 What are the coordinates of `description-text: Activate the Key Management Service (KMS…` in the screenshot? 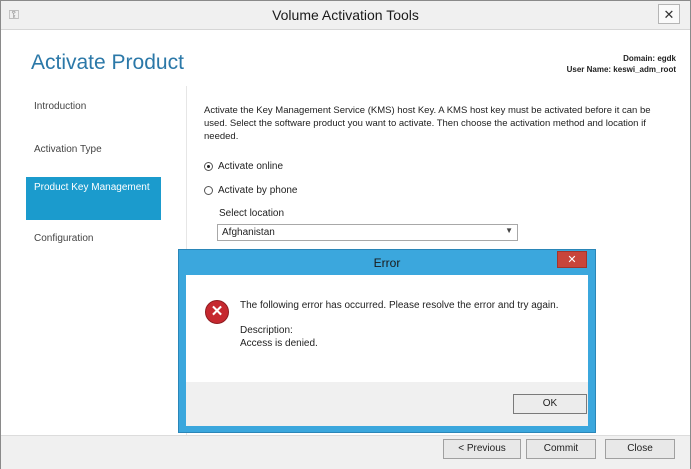 It's located at (427, 123).